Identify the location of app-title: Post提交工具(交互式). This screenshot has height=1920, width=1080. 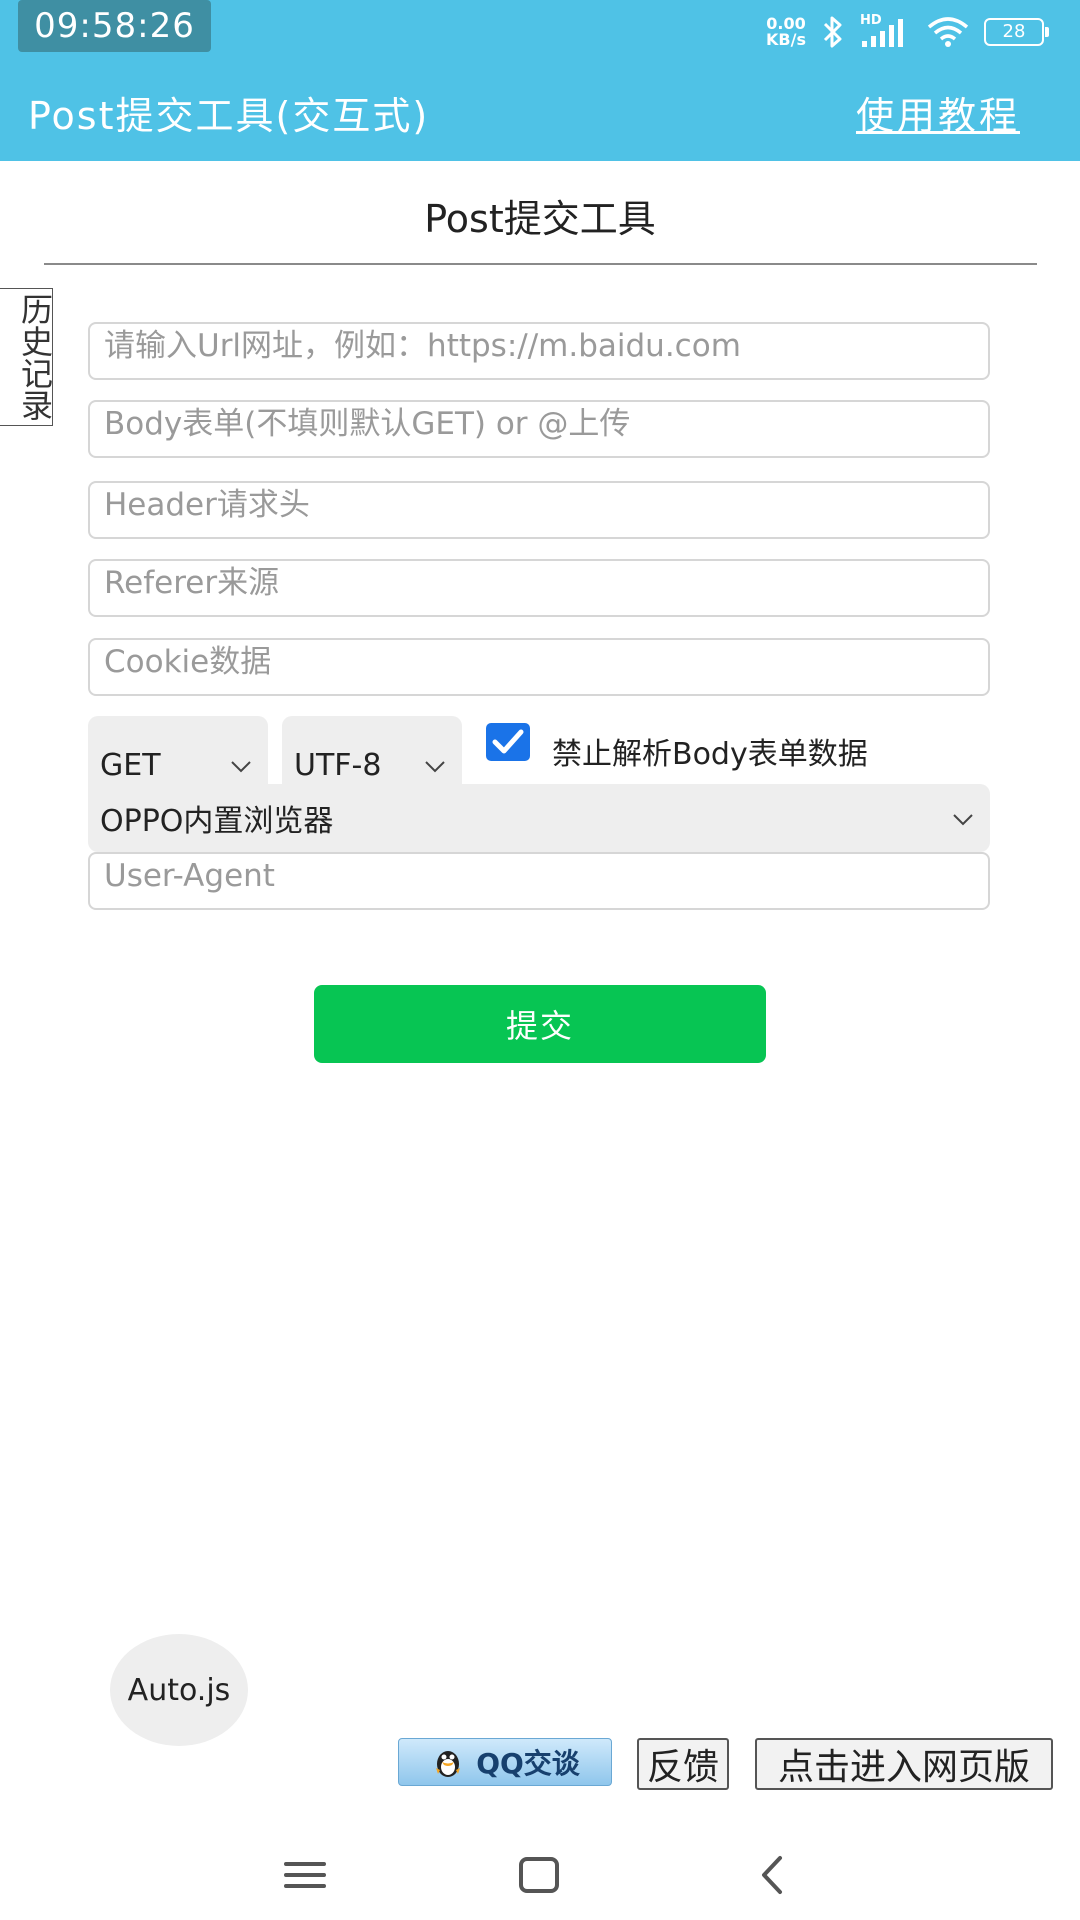
(229, 116).